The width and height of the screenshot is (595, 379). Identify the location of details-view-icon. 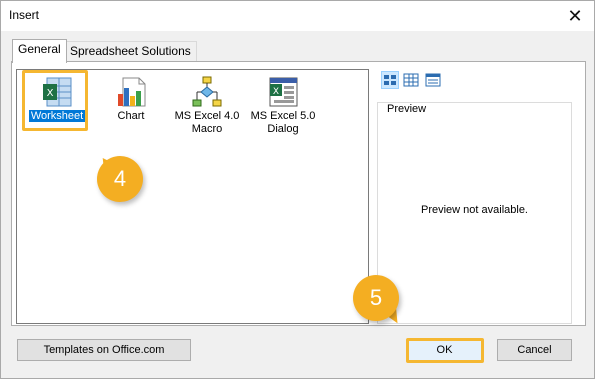
(433, 80).